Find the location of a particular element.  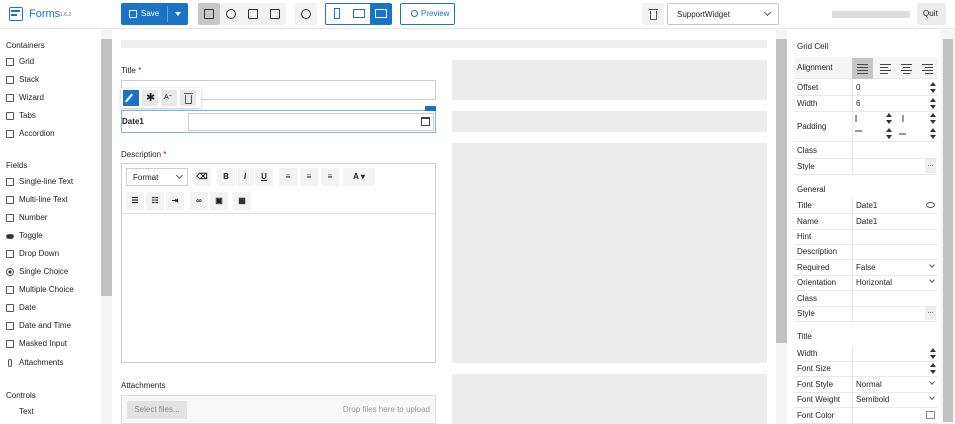

italic-button: I is located at coordinates (245, 177).